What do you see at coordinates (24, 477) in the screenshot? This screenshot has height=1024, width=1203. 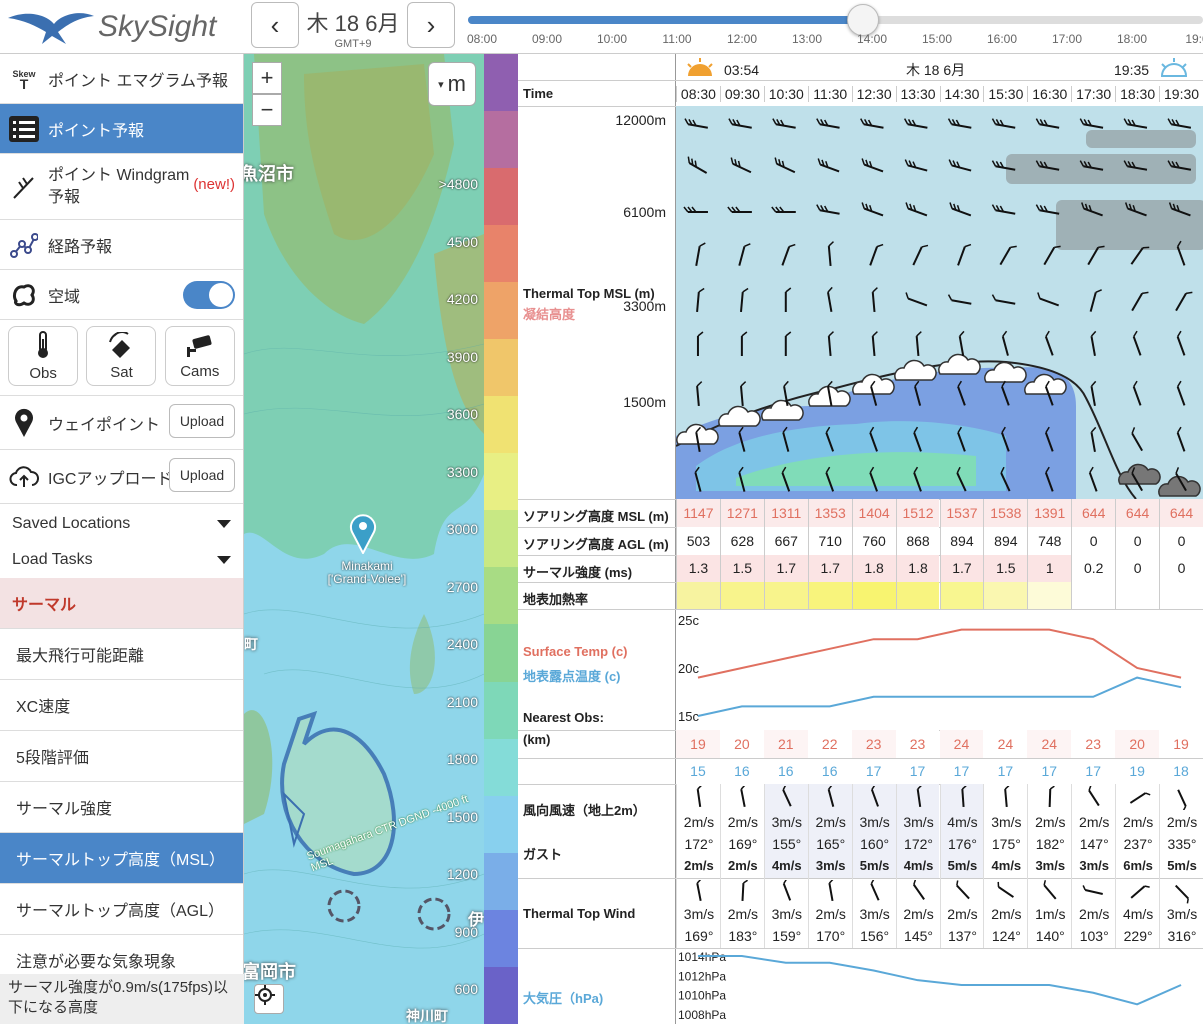 I see `cloud-upload-icon` at bounding box center [24, 477].